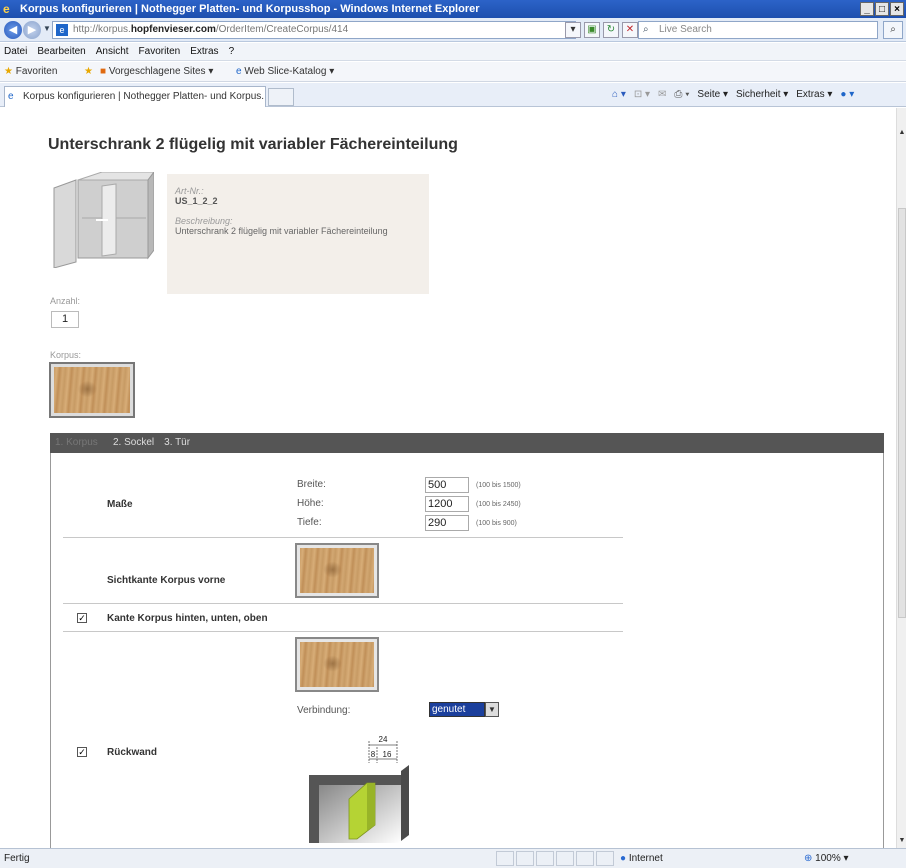 The width and height of the screenshot is (906, 868). I want to click on hoehe-range: (100 bis 2450), so click(498, 504).